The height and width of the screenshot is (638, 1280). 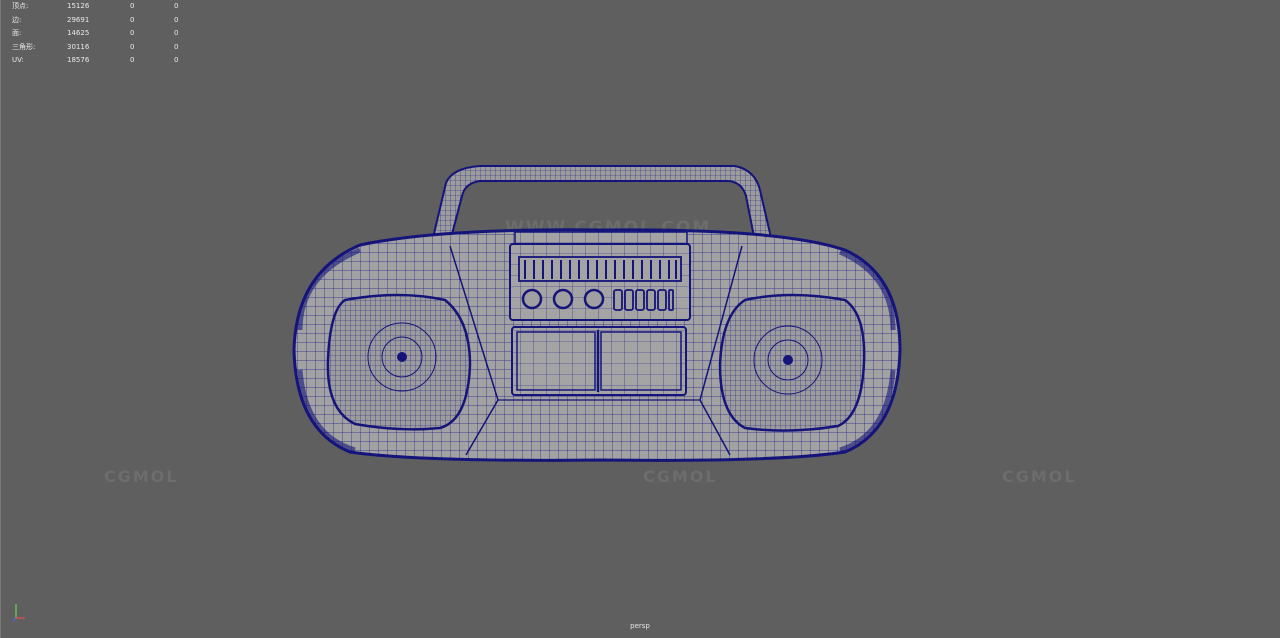 What do you see at coordinates (599, 361) in the screenshot?
I see `cassette-deck` at bounding box center [599, 361].